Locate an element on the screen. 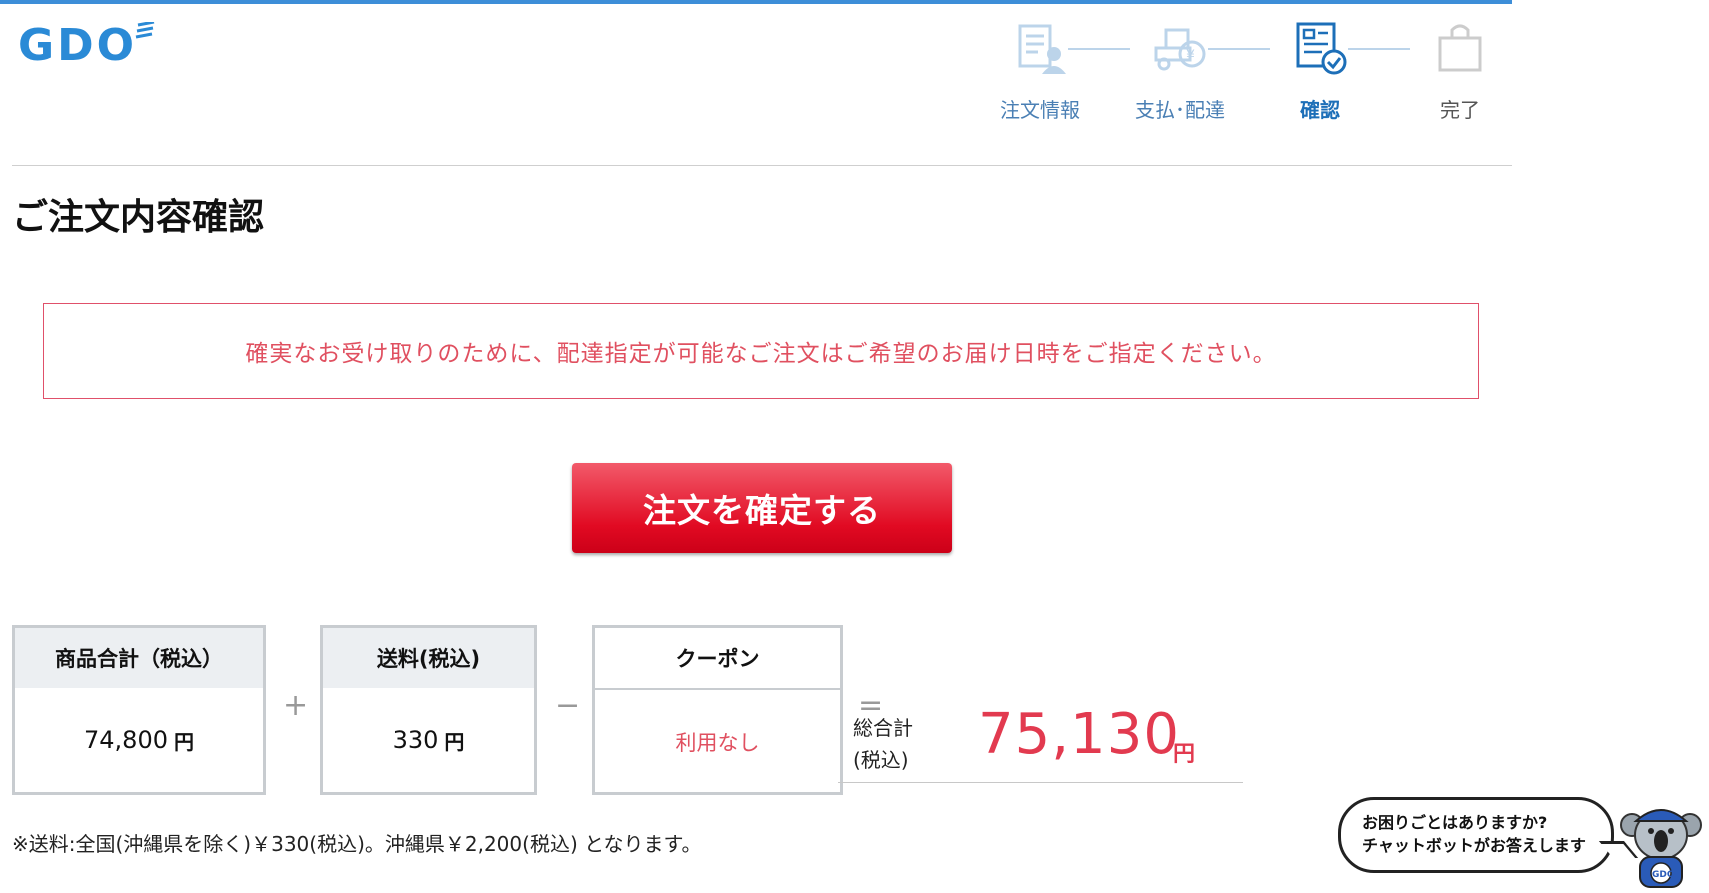  shipping-value-row: 330 円 is located at coordinates (428, 740).